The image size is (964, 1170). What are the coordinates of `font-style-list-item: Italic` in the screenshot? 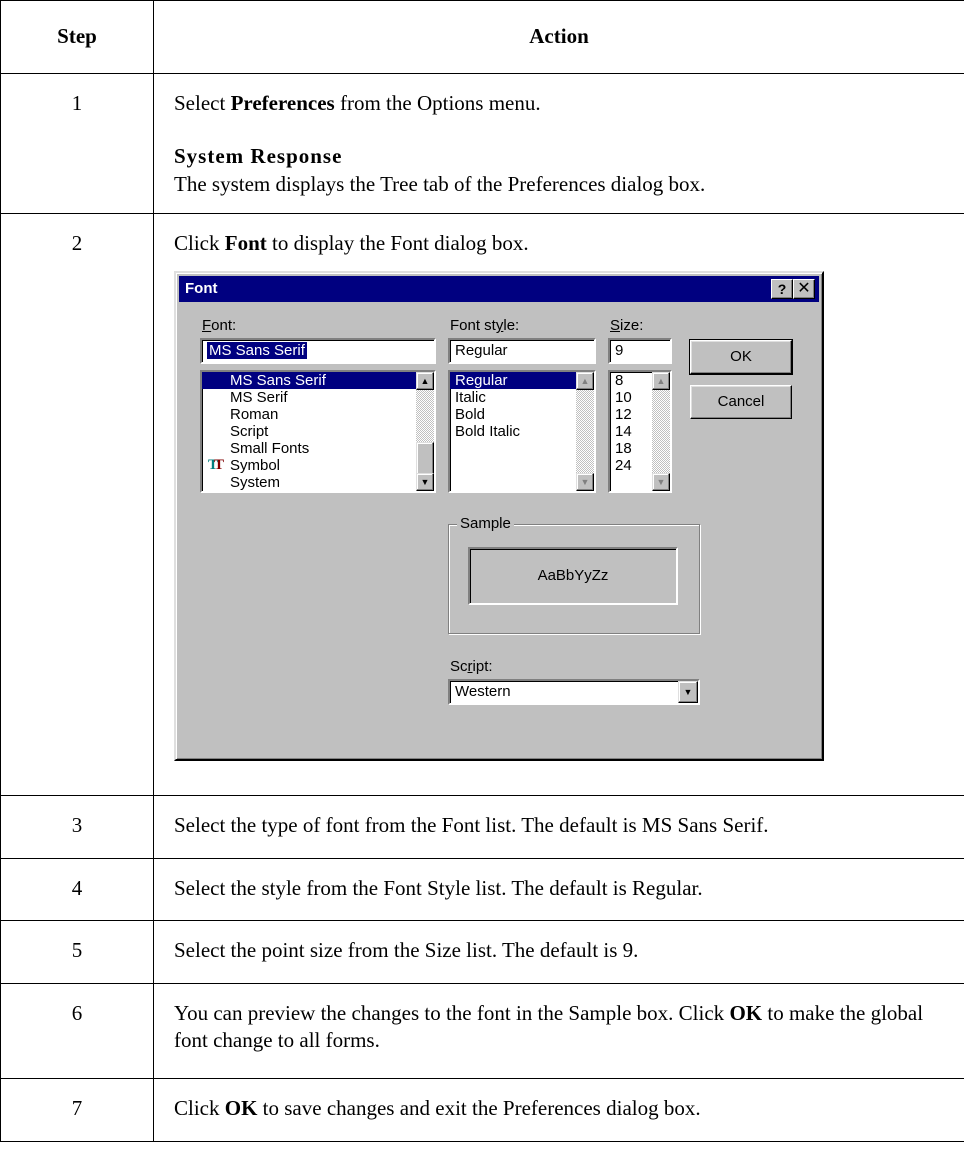 It's located at (513, 397).